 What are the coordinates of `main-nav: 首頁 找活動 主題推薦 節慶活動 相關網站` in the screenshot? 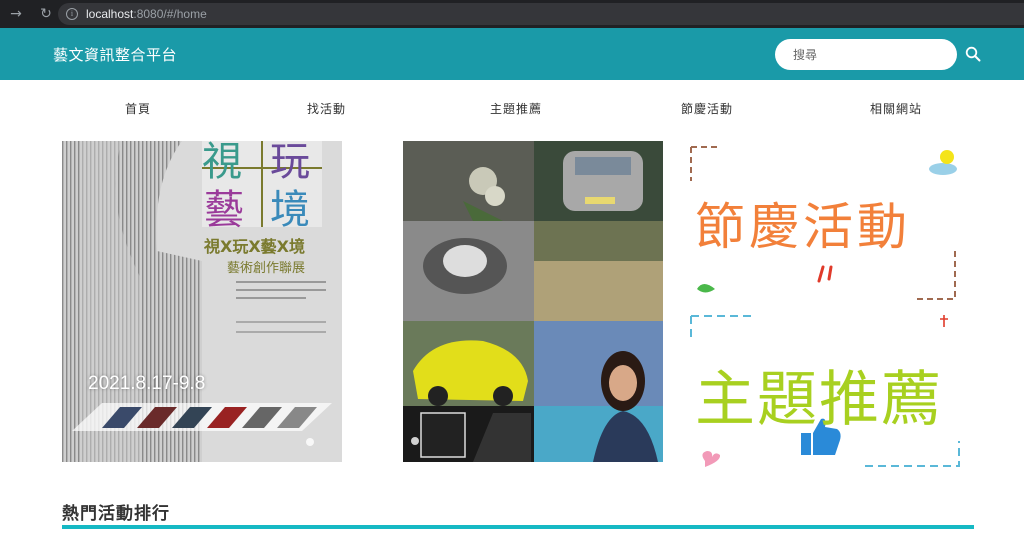 It's located at (512, 111).